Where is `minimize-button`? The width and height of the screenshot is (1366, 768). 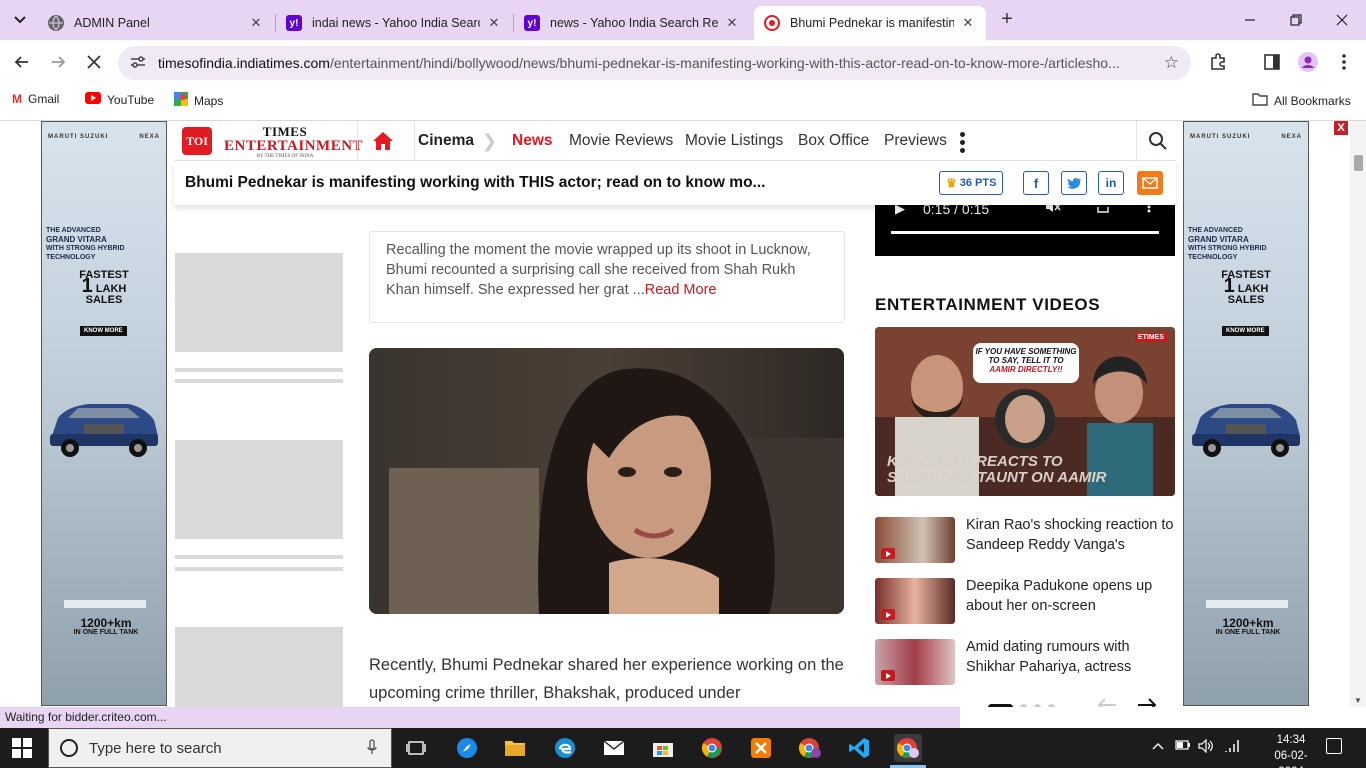
minimize-button is located at coordinates (1250, 20).